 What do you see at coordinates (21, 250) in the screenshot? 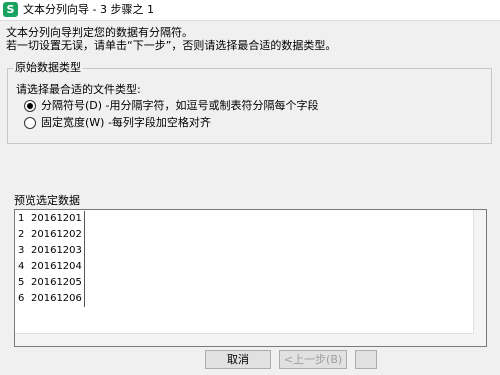
I see `row-number: 3` at bounding box center [21, 250].